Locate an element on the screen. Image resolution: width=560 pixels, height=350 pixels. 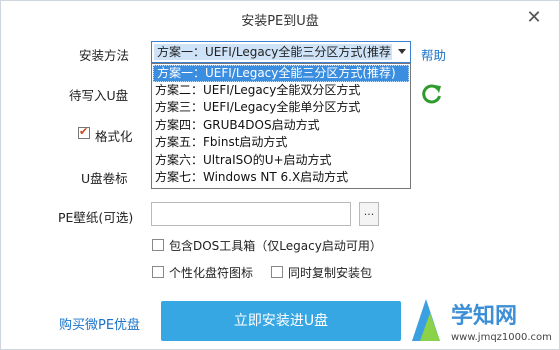
dropdown-option: 方案一：UEFI/Legacy全能三分区方式(推荐) is located at coordinates (281, 73).